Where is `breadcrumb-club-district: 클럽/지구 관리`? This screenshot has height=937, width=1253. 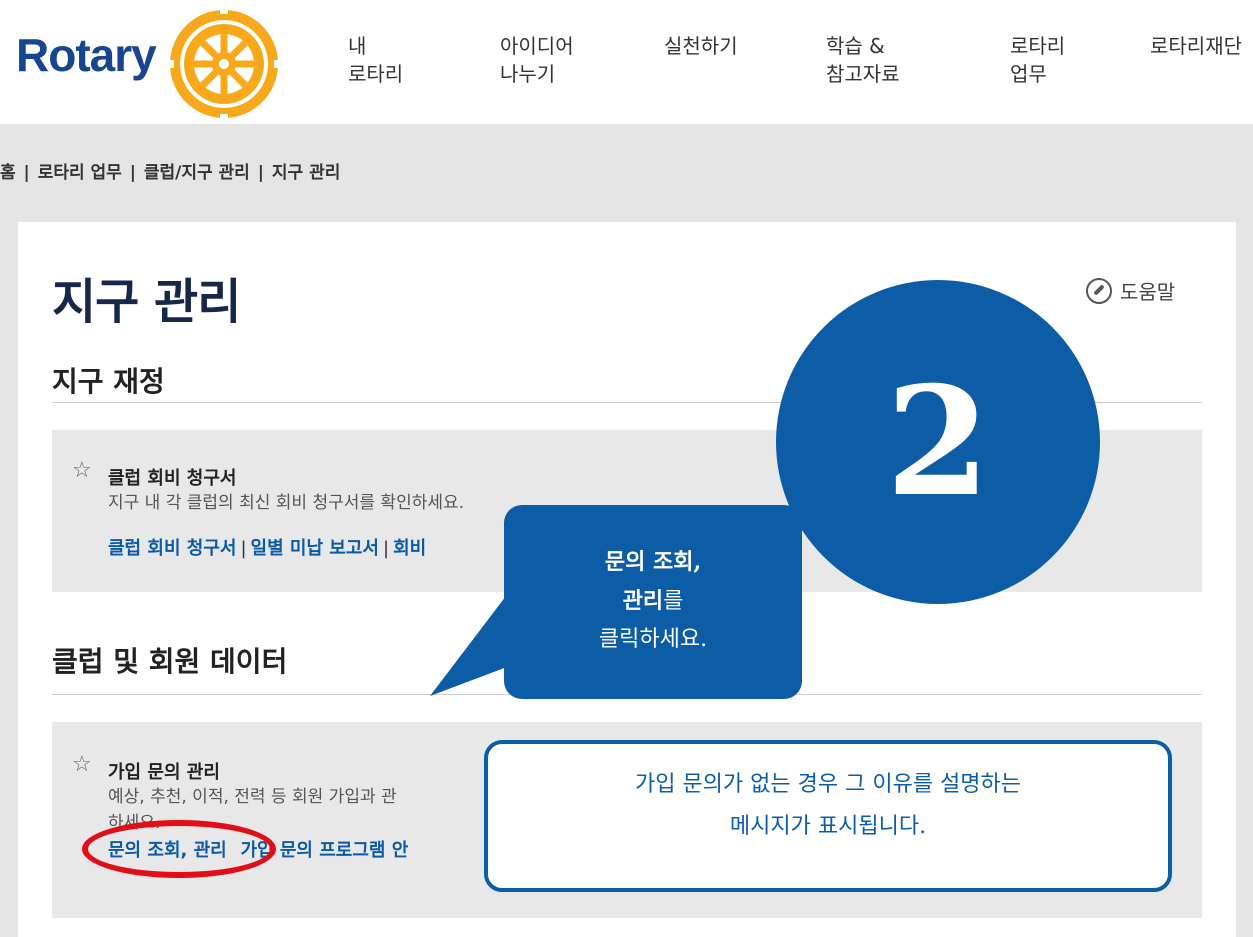
breadcrumb-club-district: 클럽/지구 관리 is located at coordinates (197, 173).